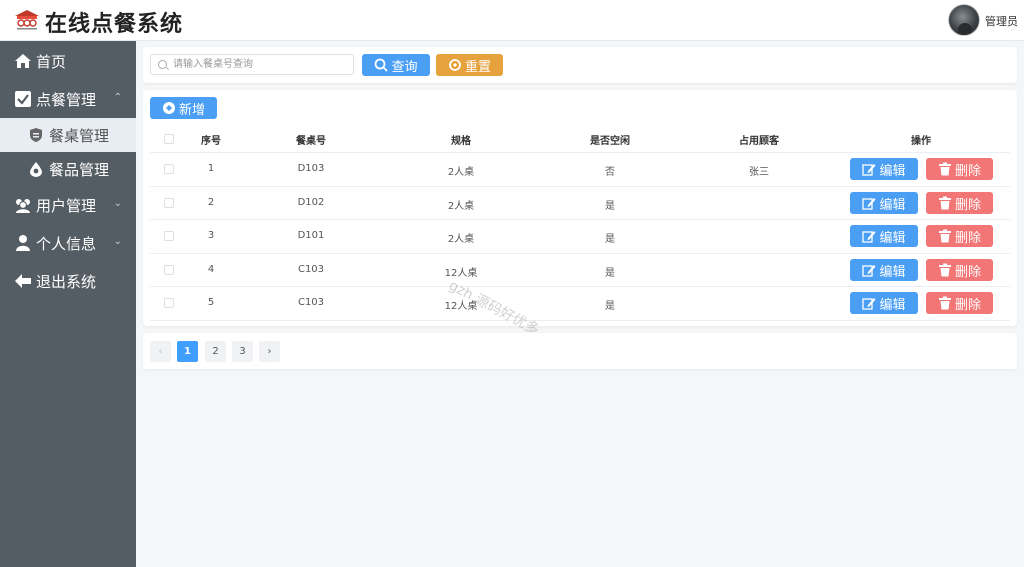 This screenshot has height=567, width=1024. Describe the element at coordinates (68, 304) in the screenshot. I see `sidebar: 首页 点餐管理 ⌃ 餐桌管理 餐品管理 用户管理 ⌄ 个人信息 ⌄ 退出系统` at that location.